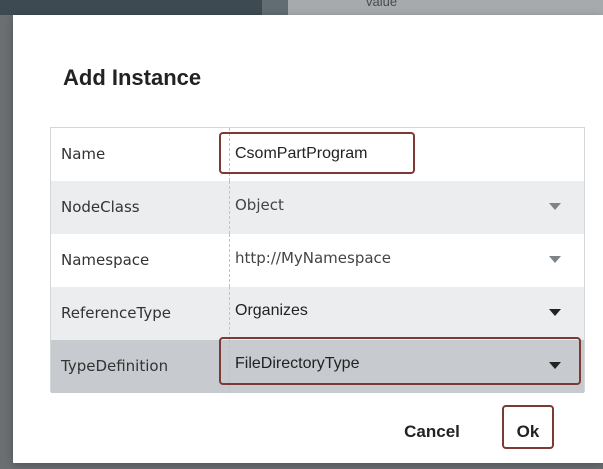  What do you see at coordinates (115, 366) in the screenshot?
I see `property-label-typedefinition: TypeDefinition` at bounding box center [115, 366].